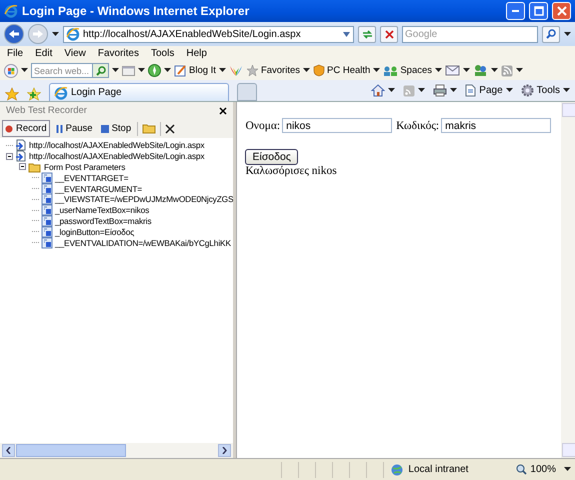 This screenshot has width=575, height=480. Describe the element at coordinates (545, 90) in the screenshot. I see `command-button: Tools` at that location.